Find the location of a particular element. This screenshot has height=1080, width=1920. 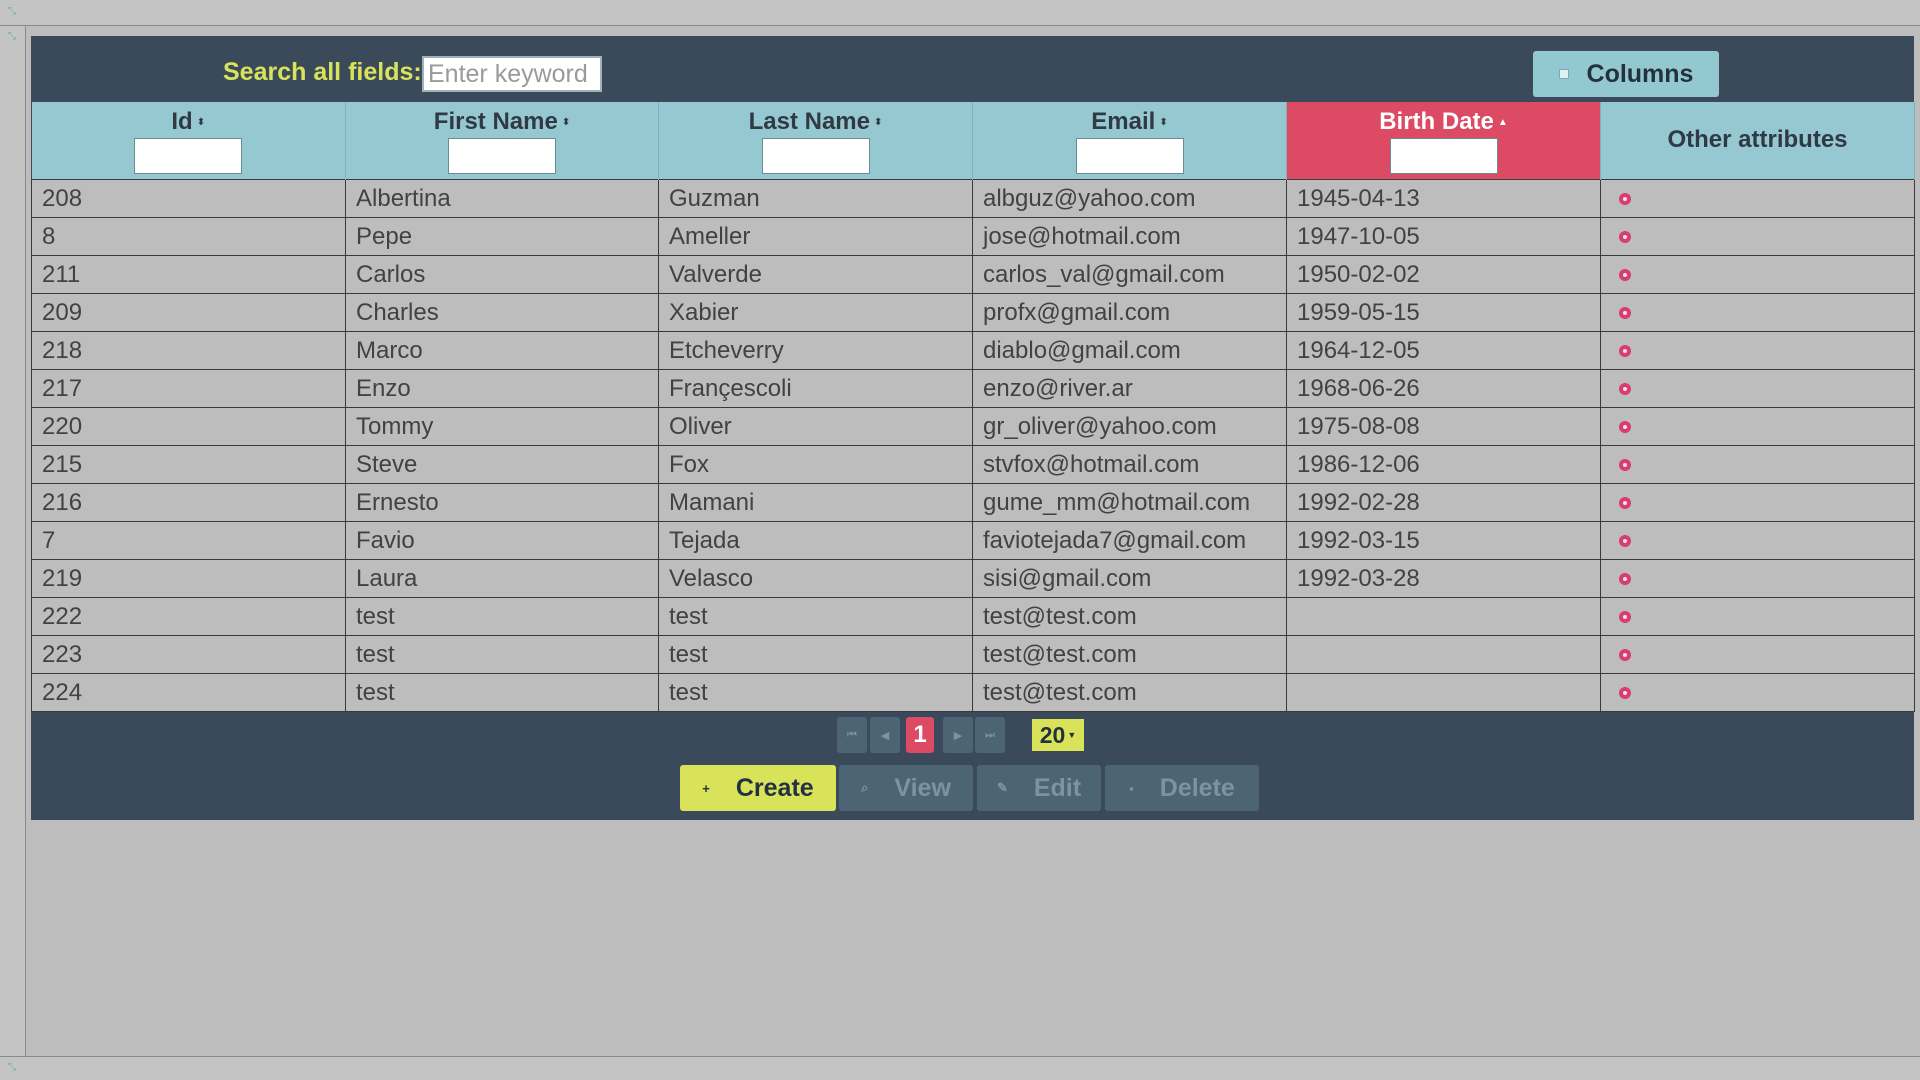

column-header-birth-date: Birth Date ▲ is located at coordinates (1443, 141).